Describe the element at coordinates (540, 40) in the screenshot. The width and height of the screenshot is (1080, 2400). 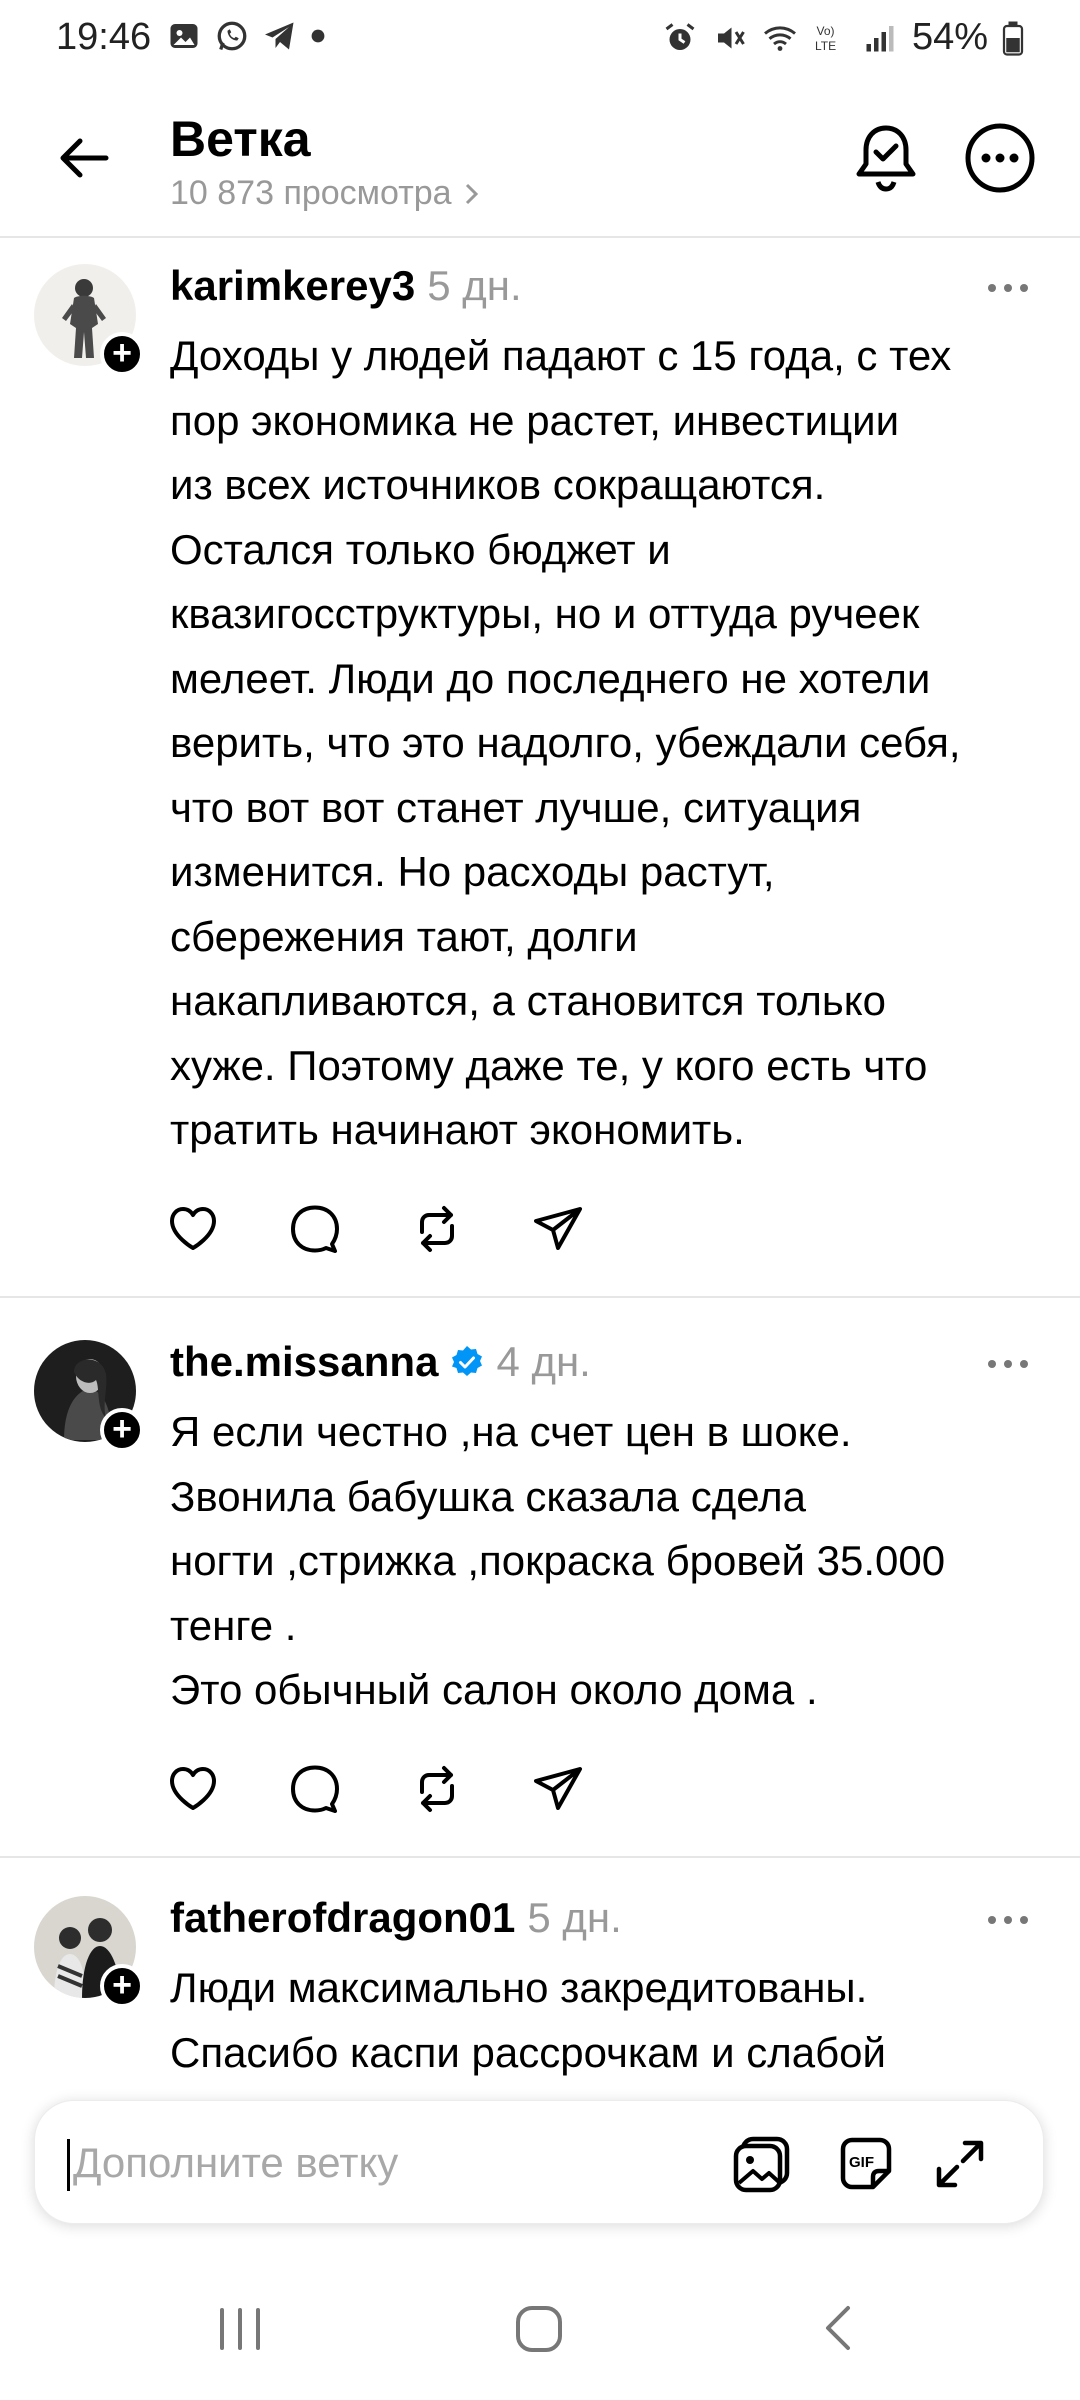
I see `status-bar: 19:46 Vo) LTE 54%` at that location.